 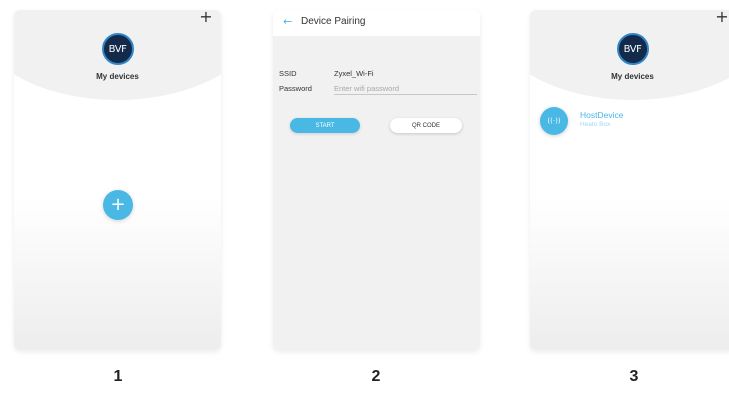 What do you see at coordinates (118, 376) in the screenshot?
I see `step-number-1: 1` at bounding box center [118, 376].